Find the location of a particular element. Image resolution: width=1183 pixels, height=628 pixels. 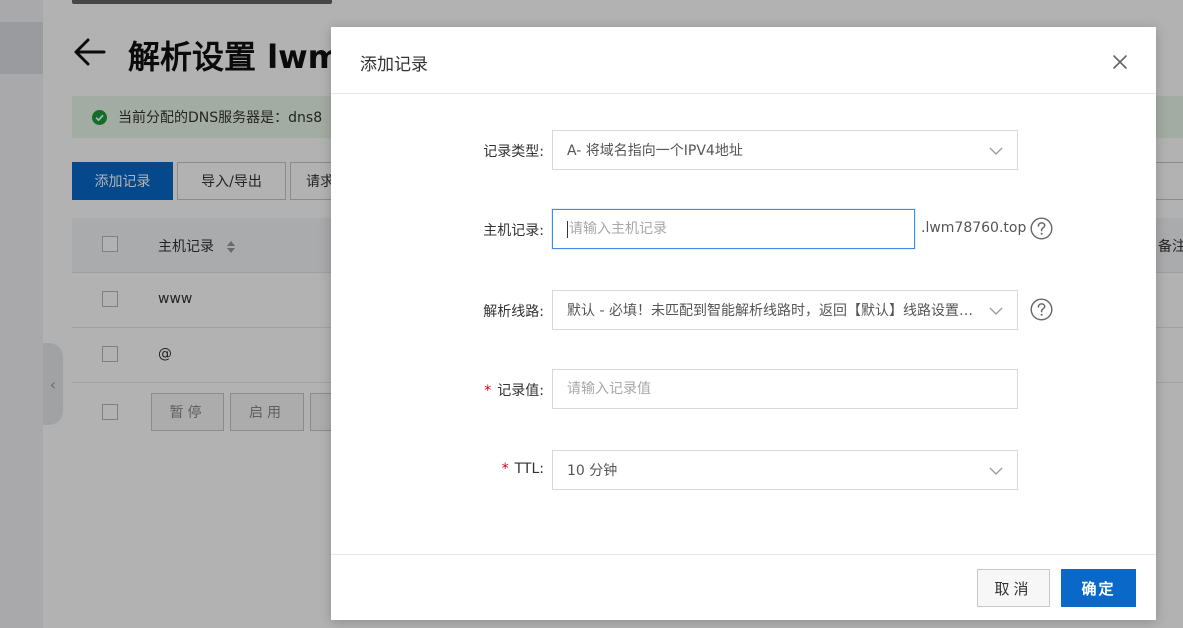

resolve-line-value: 默认 - 必填！未匹配到智能解析线路时，返回【默认】线路设置结果 is located at coordinates (777, 311).